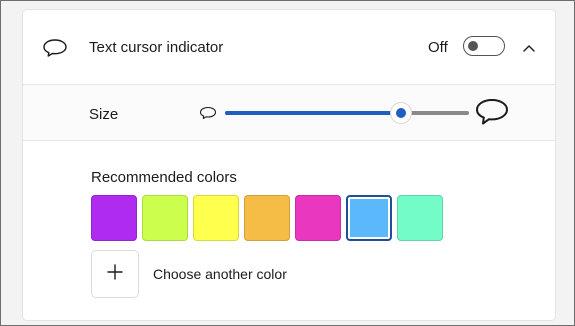 The image size is (575, 326). Describe the element at coordinates (400, 113) in the screenshot. I see `slider-thumb` at that location.